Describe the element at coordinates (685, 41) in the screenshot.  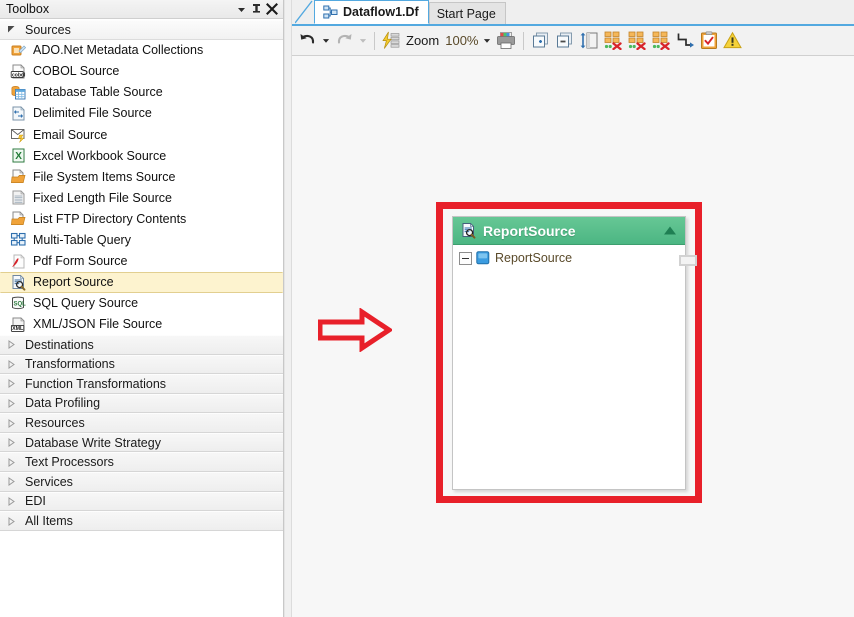
I see `auto-route-button` at that location.